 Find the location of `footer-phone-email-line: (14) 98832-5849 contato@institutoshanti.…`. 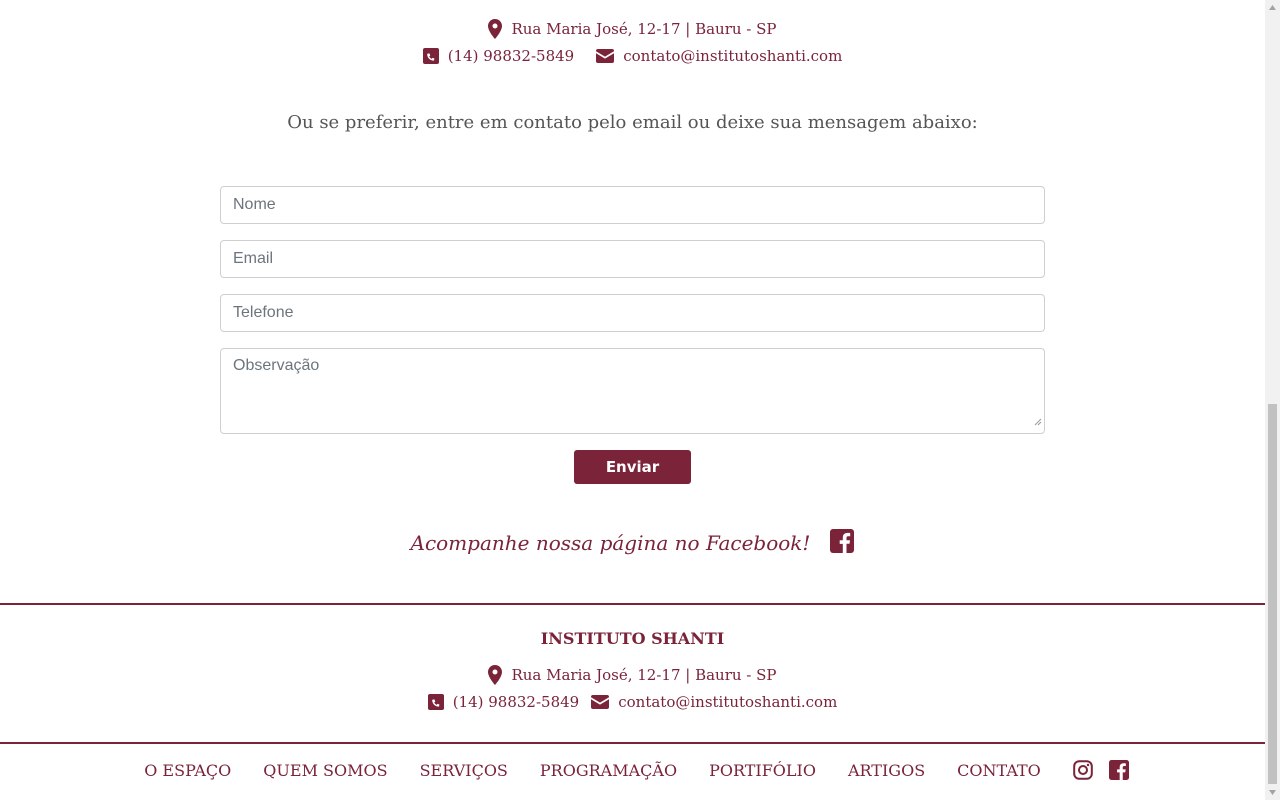

footer-phone-email-line: (14) 98832-5849 contato@institutoshanti.… is located at coordinates (632, 702).